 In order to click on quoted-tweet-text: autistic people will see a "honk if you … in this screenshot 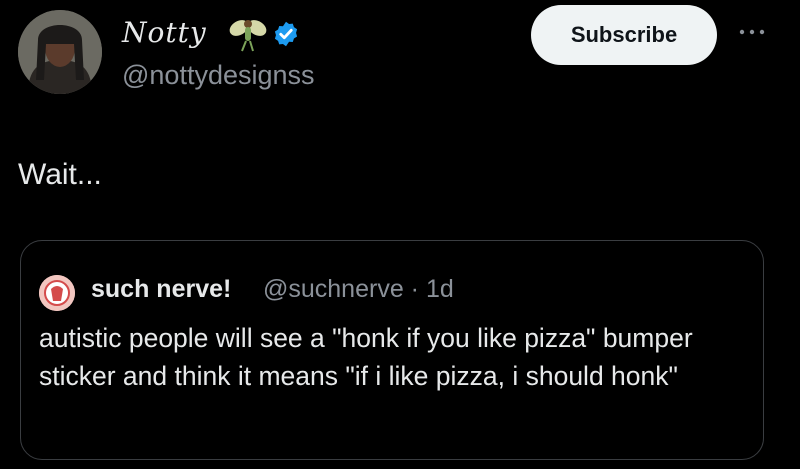, I will do `click(366, 357)`.